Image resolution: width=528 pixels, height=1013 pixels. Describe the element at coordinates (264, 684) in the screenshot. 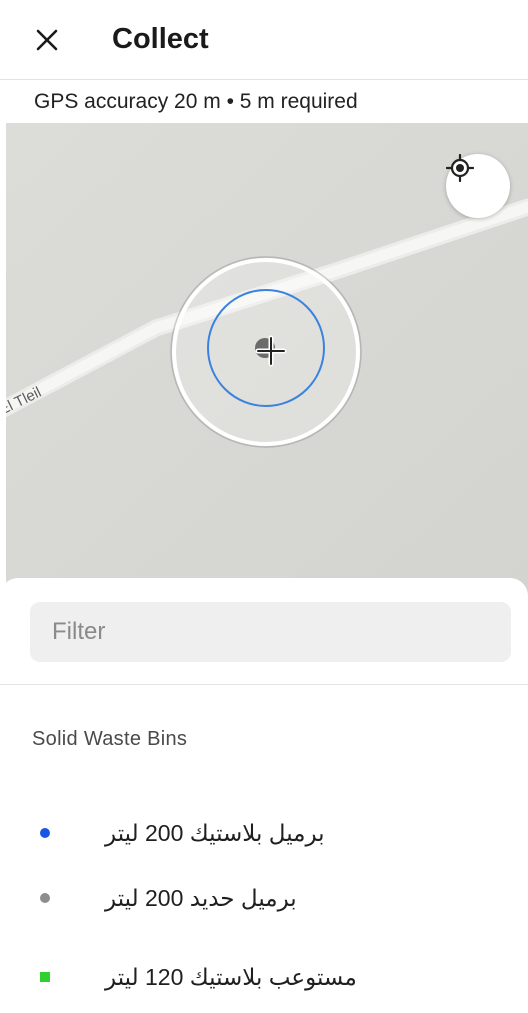

I see `divider` at that location.